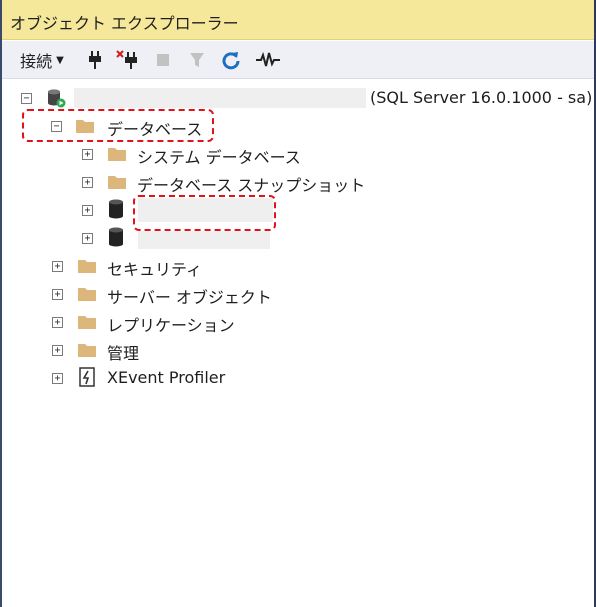 Image resolution: width=596 pixels, height=607 pixels. I want to click on tree-label: レプリケーション, so click(171, 325).